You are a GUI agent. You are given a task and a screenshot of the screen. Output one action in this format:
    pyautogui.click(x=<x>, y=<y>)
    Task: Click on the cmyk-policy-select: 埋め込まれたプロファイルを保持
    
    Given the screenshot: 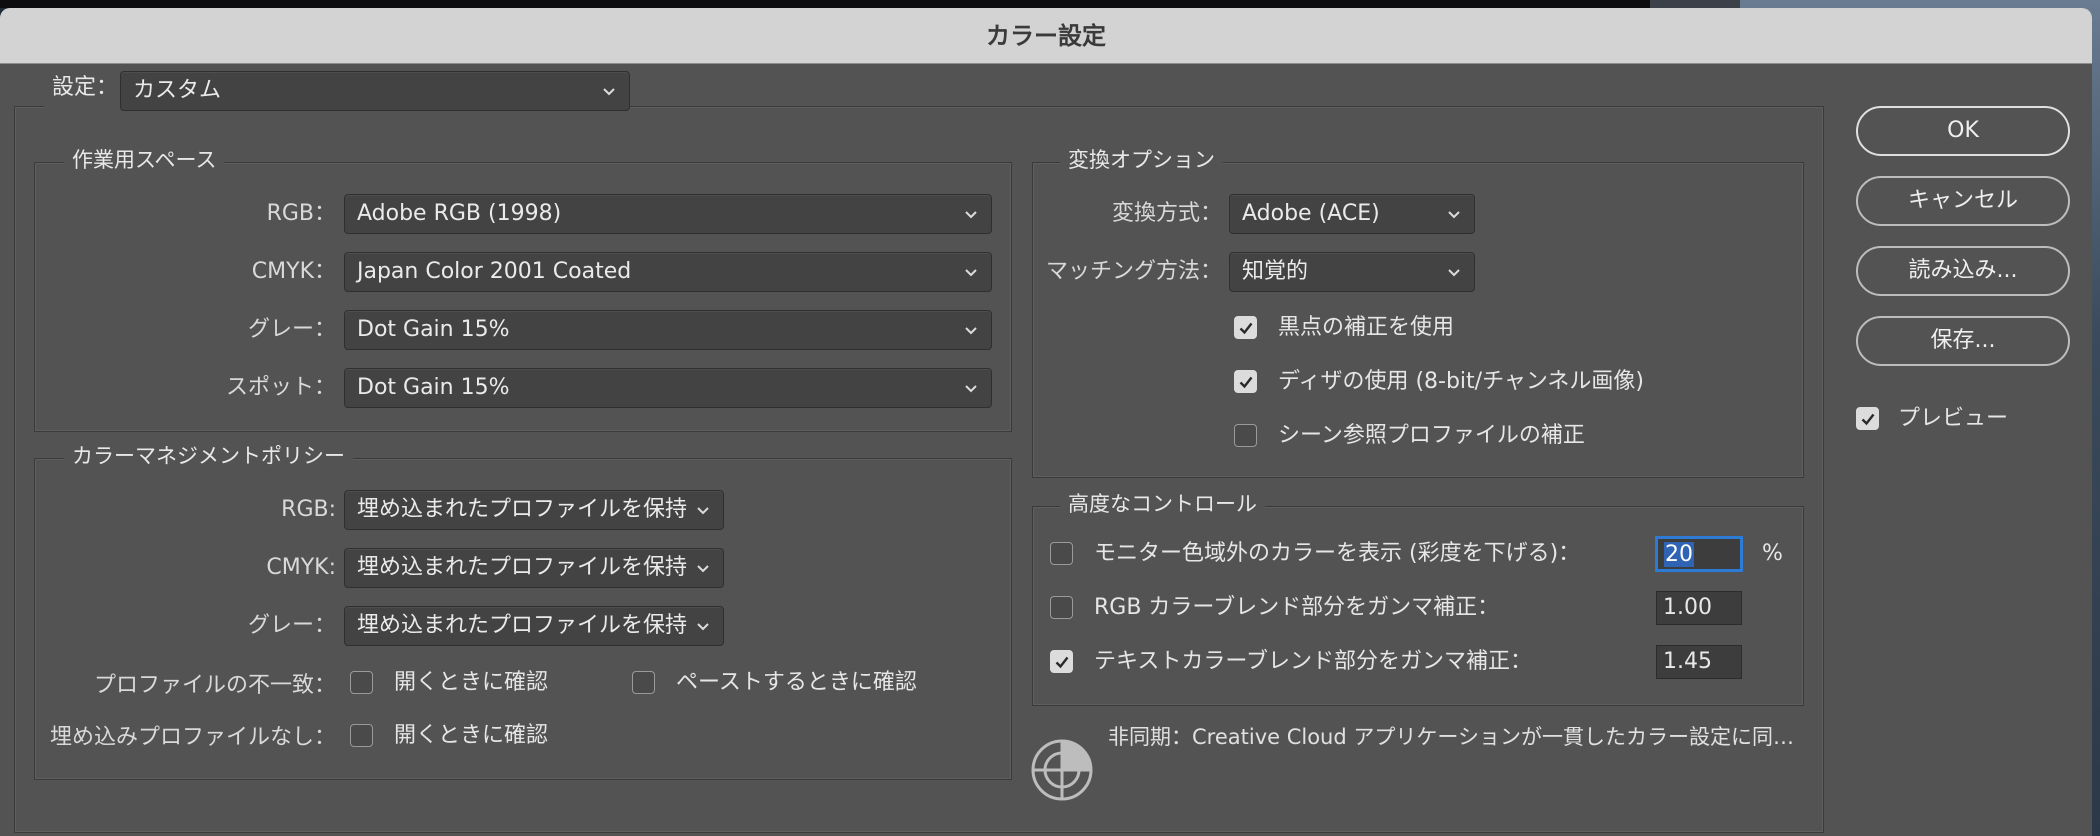 What is the action you would take?
    pyautogui.click(x=534, y=568)
    